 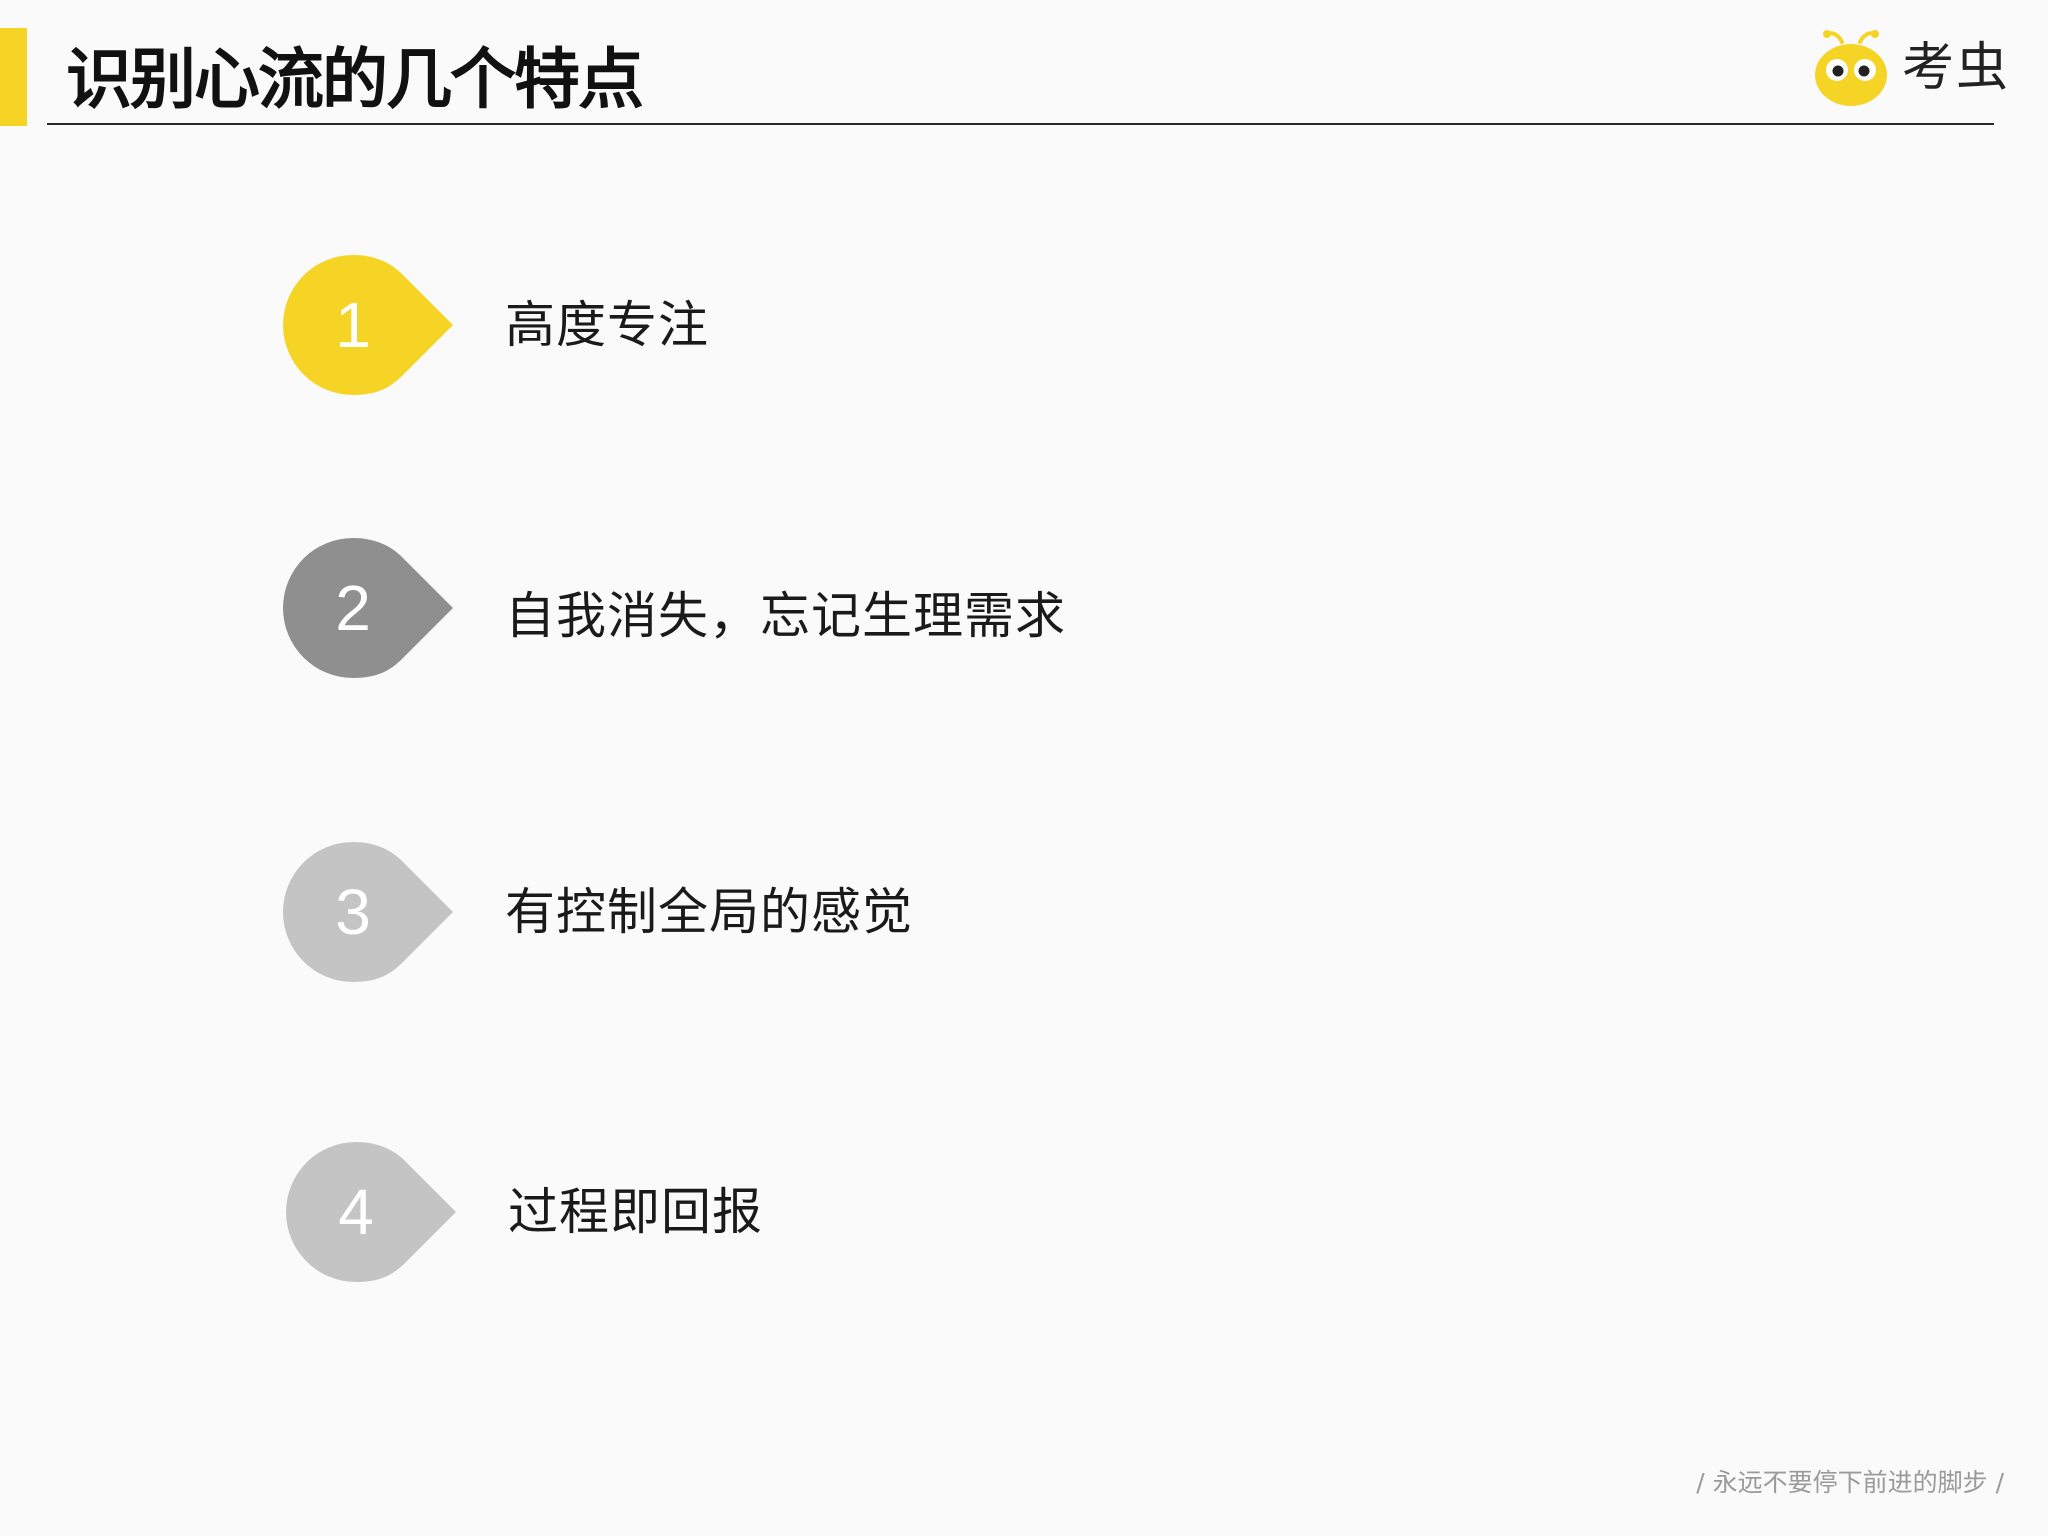 I want to click on step-number: 4, so click(x=356, y=1212).